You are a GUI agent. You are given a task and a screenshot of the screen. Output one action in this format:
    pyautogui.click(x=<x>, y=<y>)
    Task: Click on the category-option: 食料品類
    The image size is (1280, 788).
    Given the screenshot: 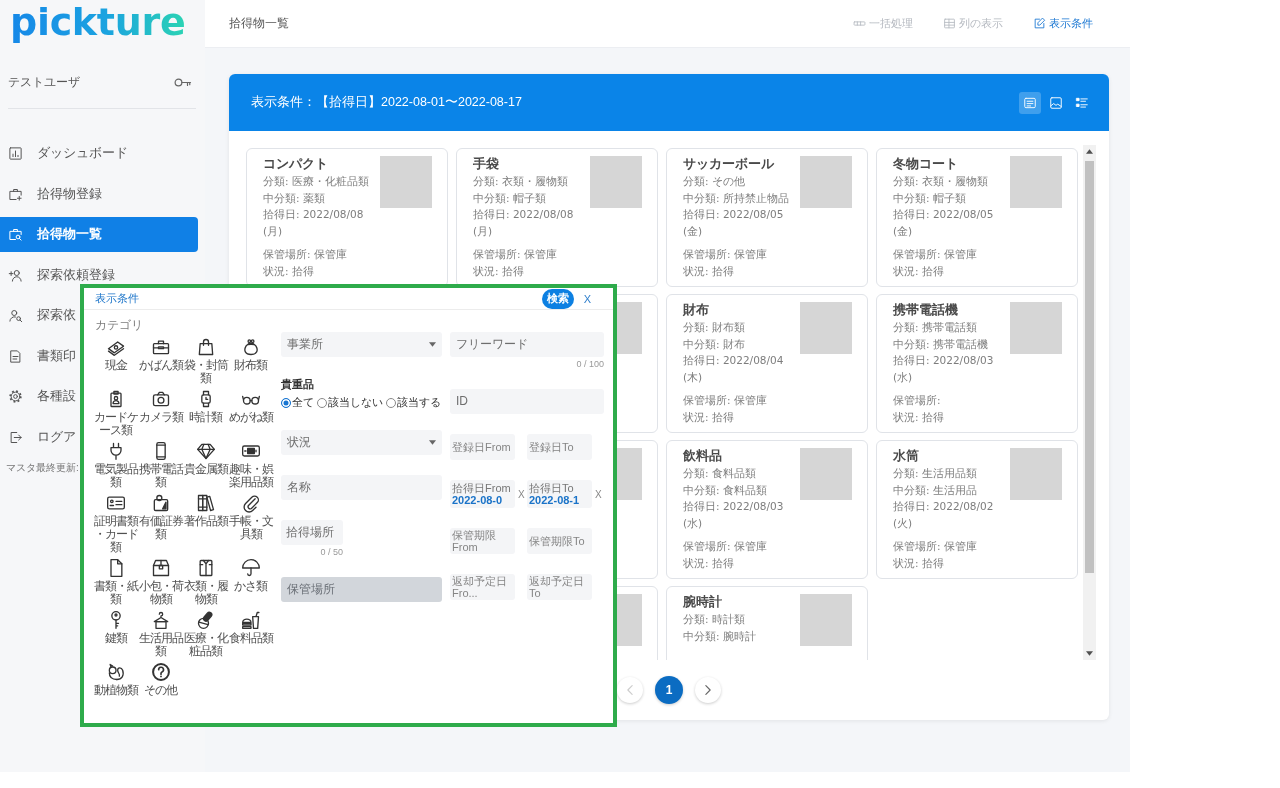 What is the action you would take?
    pyautogui.click(x=250, y=634)
    